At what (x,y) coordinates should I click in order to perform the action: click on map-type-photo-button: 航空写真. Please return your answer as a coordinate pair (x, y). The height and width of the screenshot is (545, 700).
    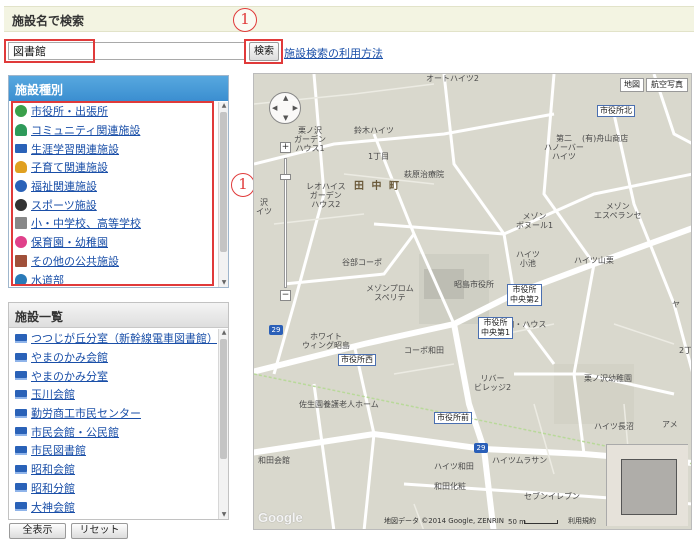
    Looking at the image, I should click on (667, 85).